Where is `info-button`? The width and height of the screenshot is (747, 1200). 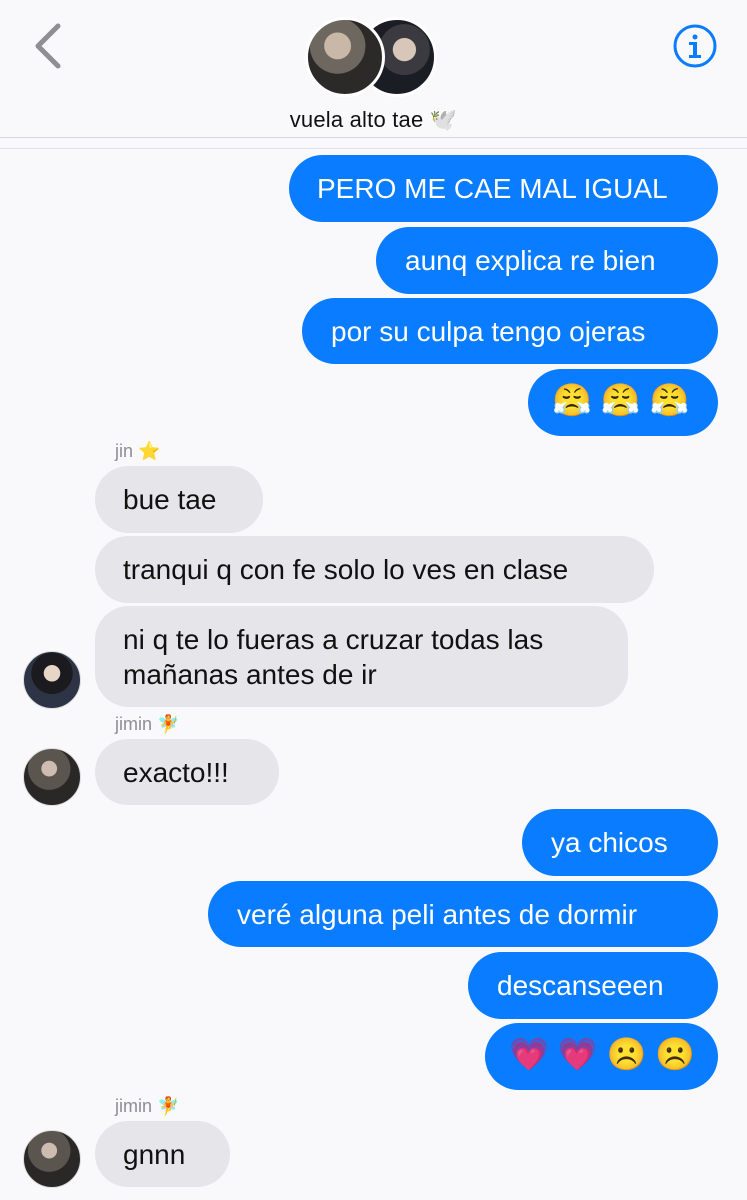
info-button is located at coordinates (695, 46).